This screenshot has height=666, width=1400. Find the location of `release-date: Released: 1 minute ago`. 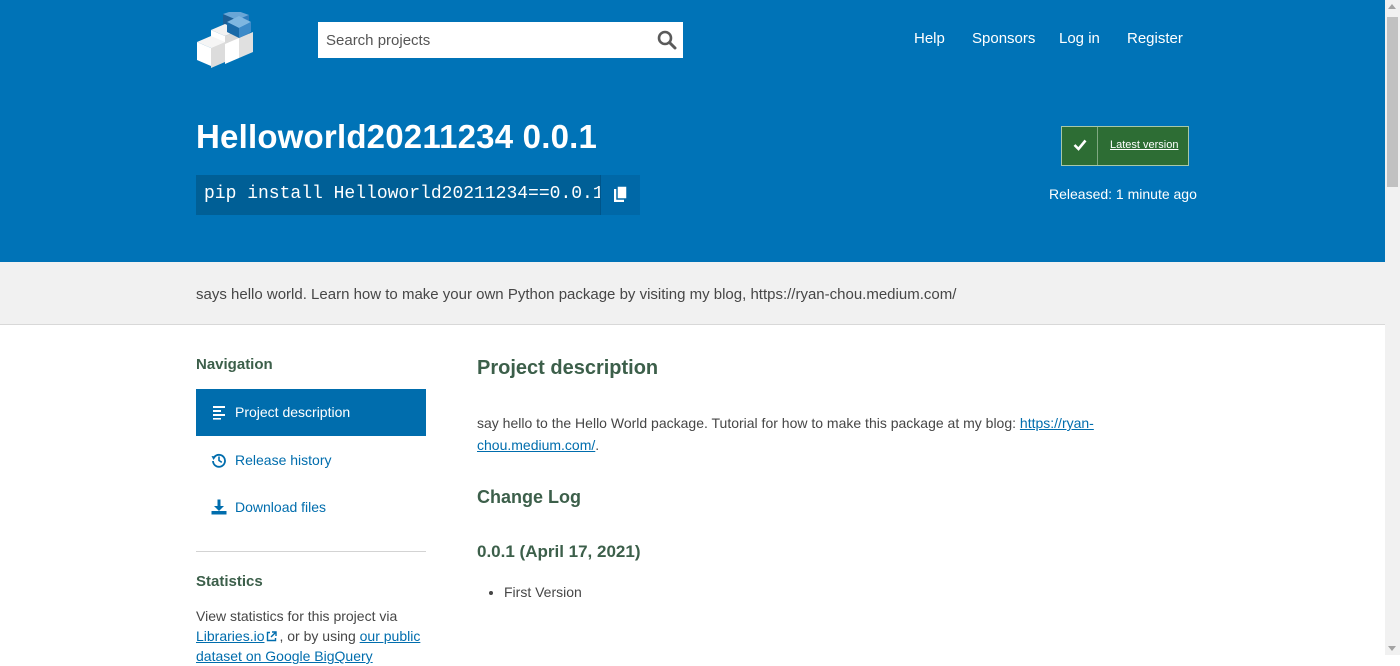

release-date: Released: 1 minute ago is located at coordinates (1123, 194).